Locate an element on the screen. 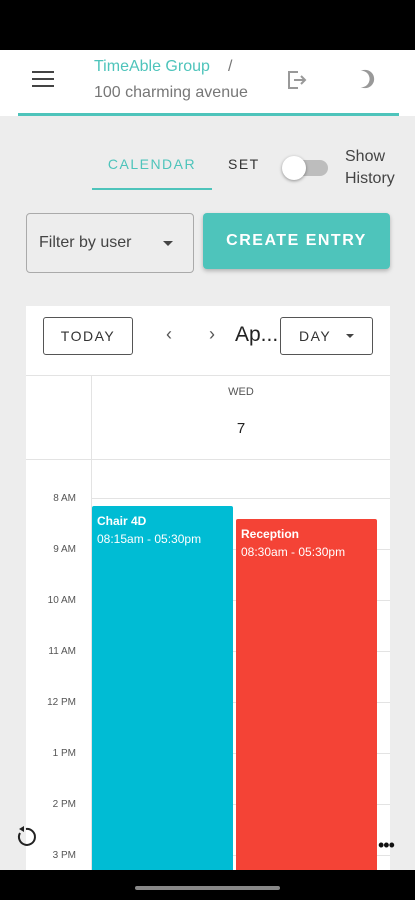  filter-label: Filter by user is located at coordinates (85, 242).